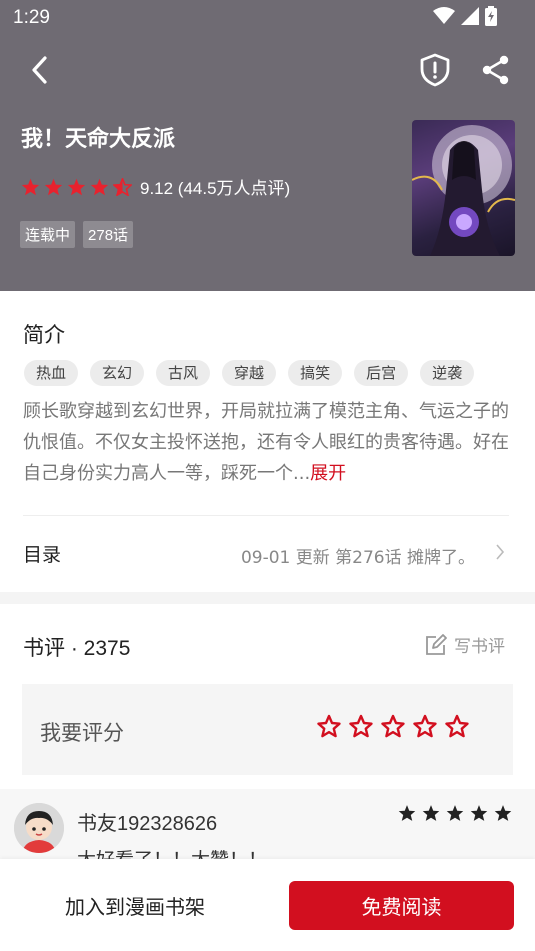  I want to click on comment-username: 书友192328626, so click(147, 824).